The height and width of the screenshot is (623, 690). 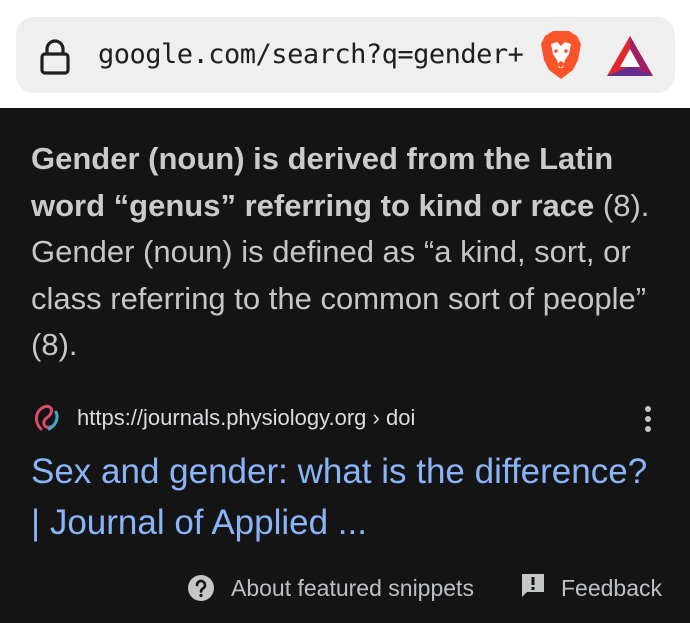 I want to click on brave-lion-icon, so click(x=561, y=55).